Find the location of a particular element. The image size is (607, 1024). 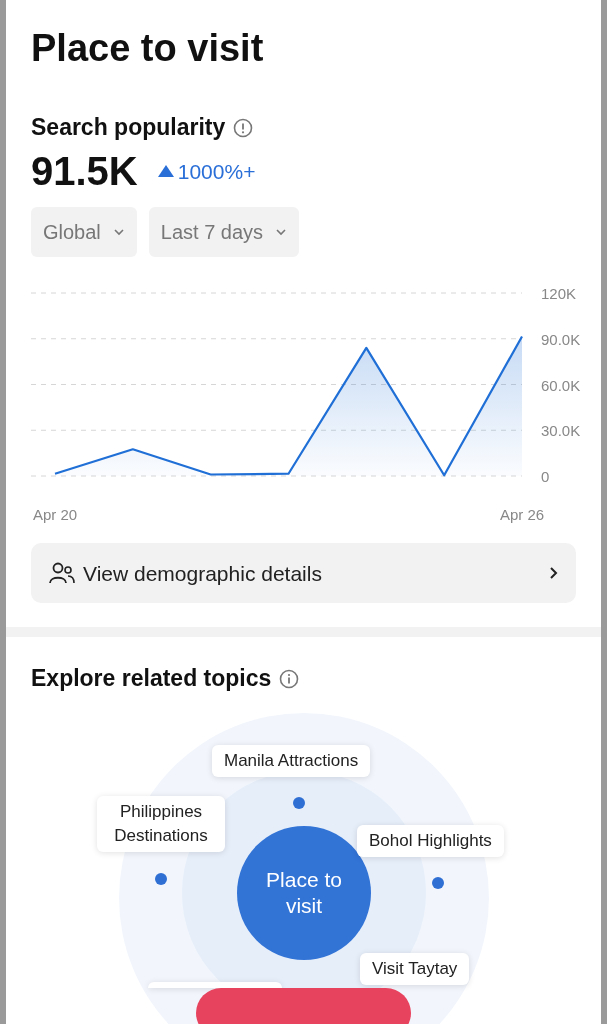

section-heading: Search popularity is located at coordinates (128, 127).